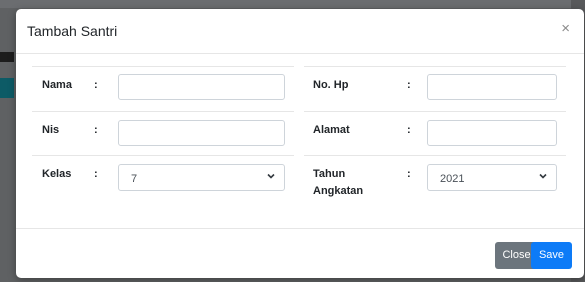  What do you see at coordinates (134, 179) in the screenshot?
I see `kelas-selected-value: 7` at bounding box center [134, 179].